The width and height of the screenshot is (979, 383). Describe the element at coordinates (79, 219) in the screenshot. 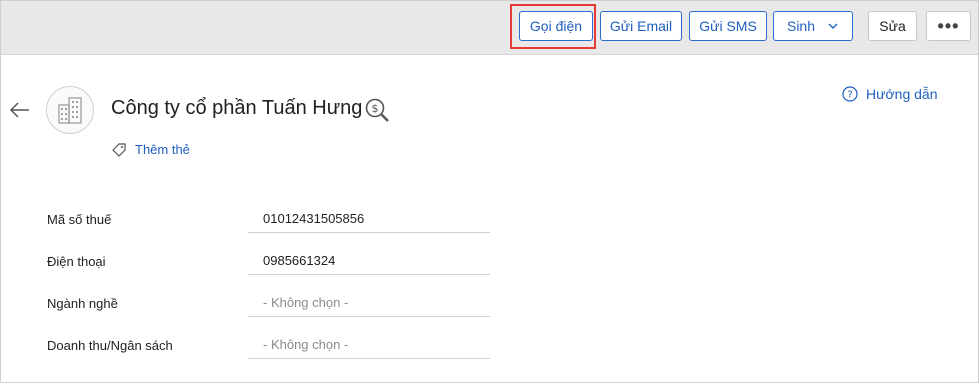

I see `tax-code-label: Mã số thuế` at that location.